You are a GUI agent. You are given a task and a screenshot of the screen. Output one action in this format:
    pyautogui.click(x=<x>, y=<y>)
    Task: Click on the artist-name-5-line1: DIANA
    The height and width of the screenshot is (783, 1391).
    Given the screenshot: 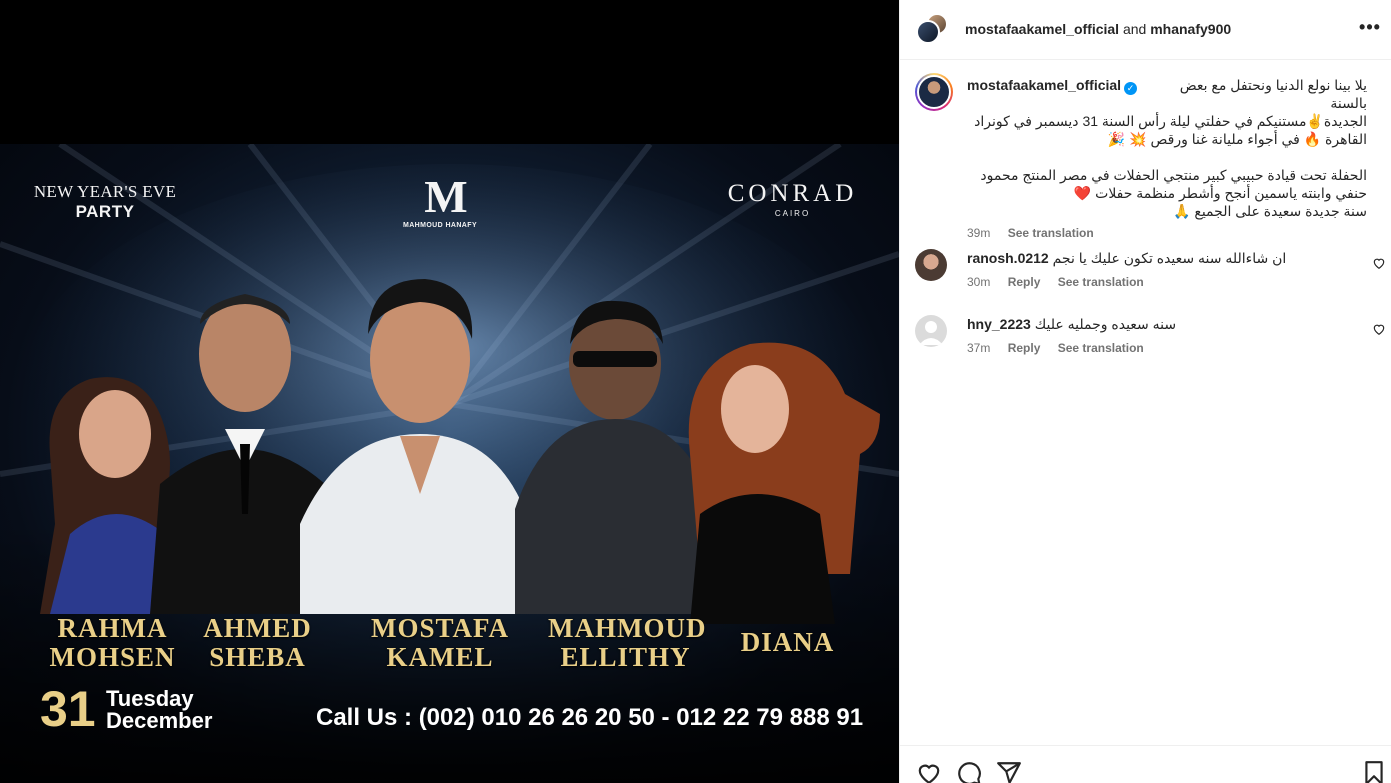 What is the action you would take?
    pyautogui.click(x=787, y=642)
    